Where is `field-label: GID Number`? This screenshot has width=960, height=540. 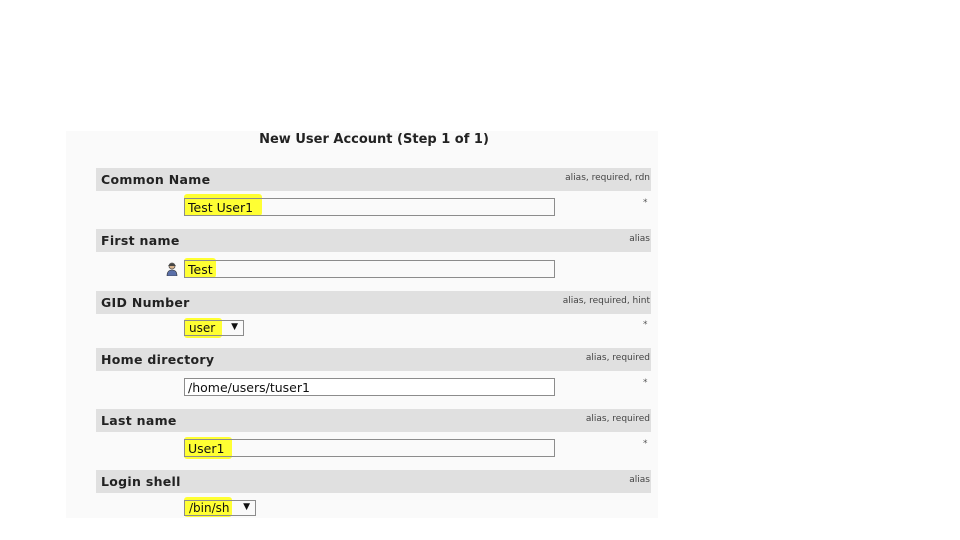
field-label: GID Number is located at coordinates (145, 302).